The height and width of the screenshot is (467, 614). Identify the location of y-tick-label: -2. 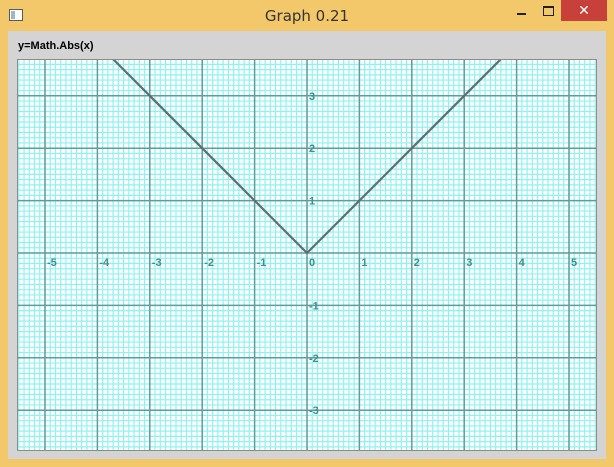
(314, 359).